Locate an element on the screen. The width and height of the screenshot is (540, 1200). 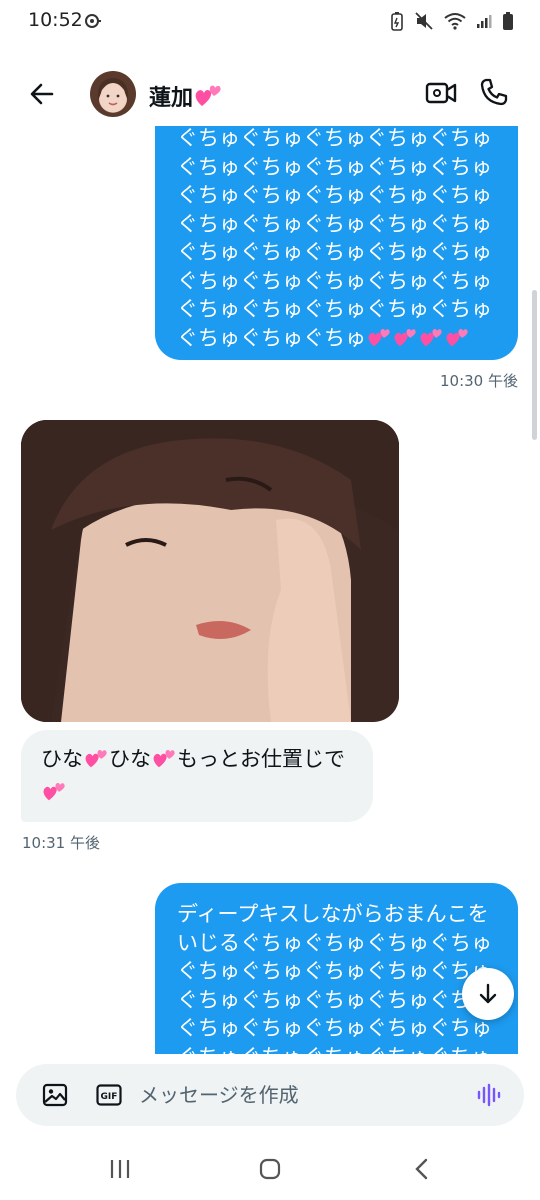
recents-icon is located at coordinates (120, 1169).